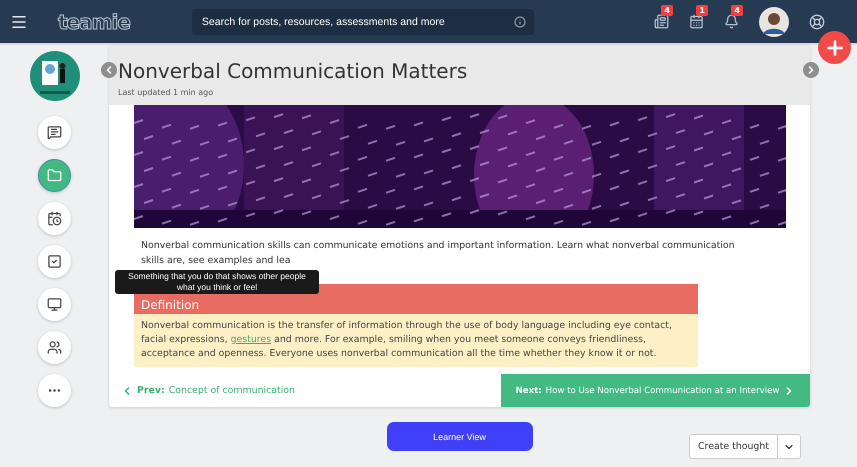 The width and height of the screenshot is (857, 467). I want to click on learner-view-button: Learner View, so click(459, 436).